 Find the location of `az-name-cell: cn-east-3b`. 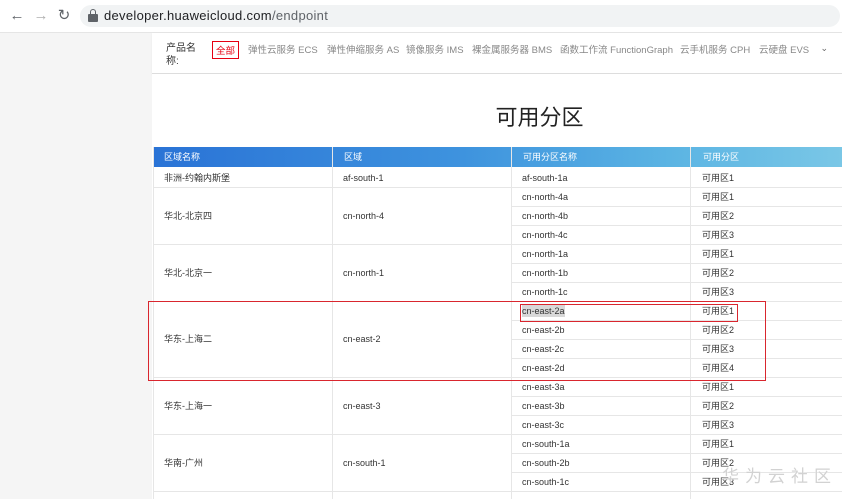

az-name-cell: cn-east-3b is located at coordinates (543, 406).